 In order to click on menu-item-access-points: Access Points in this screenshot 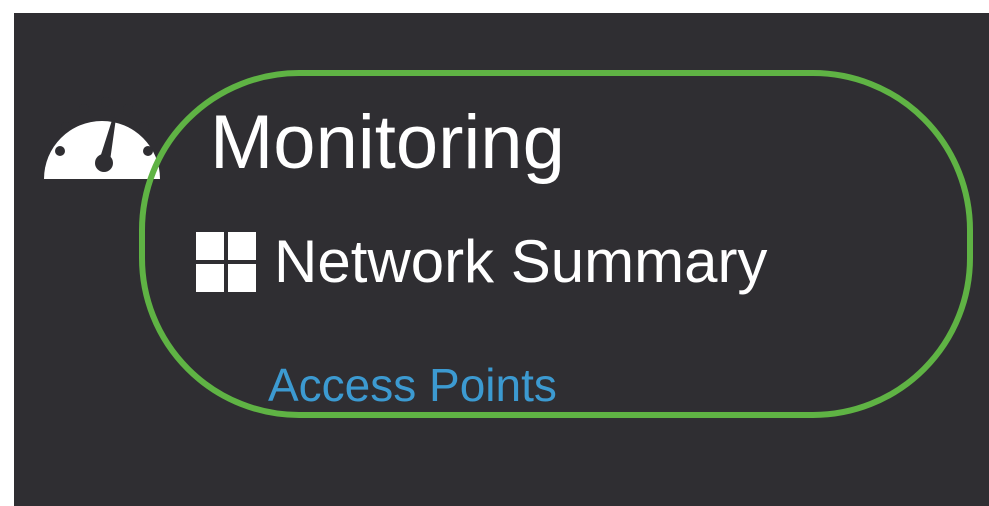, I will do `click(412, 385)`.